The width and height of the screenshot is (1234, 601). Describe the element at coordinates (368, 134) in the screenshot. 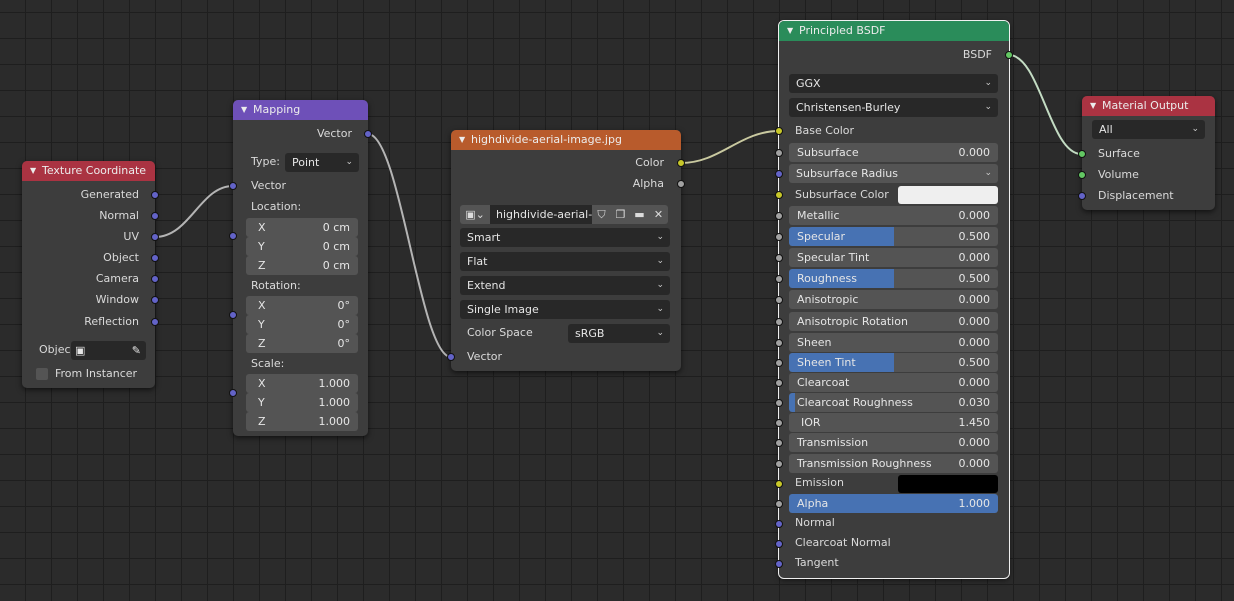

I see `socket-mapping-out-vector` at that location.